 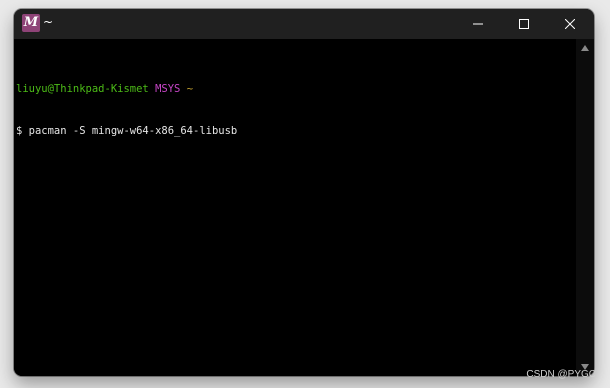 I want to click on maximize-button, so click(x=524, y=24).